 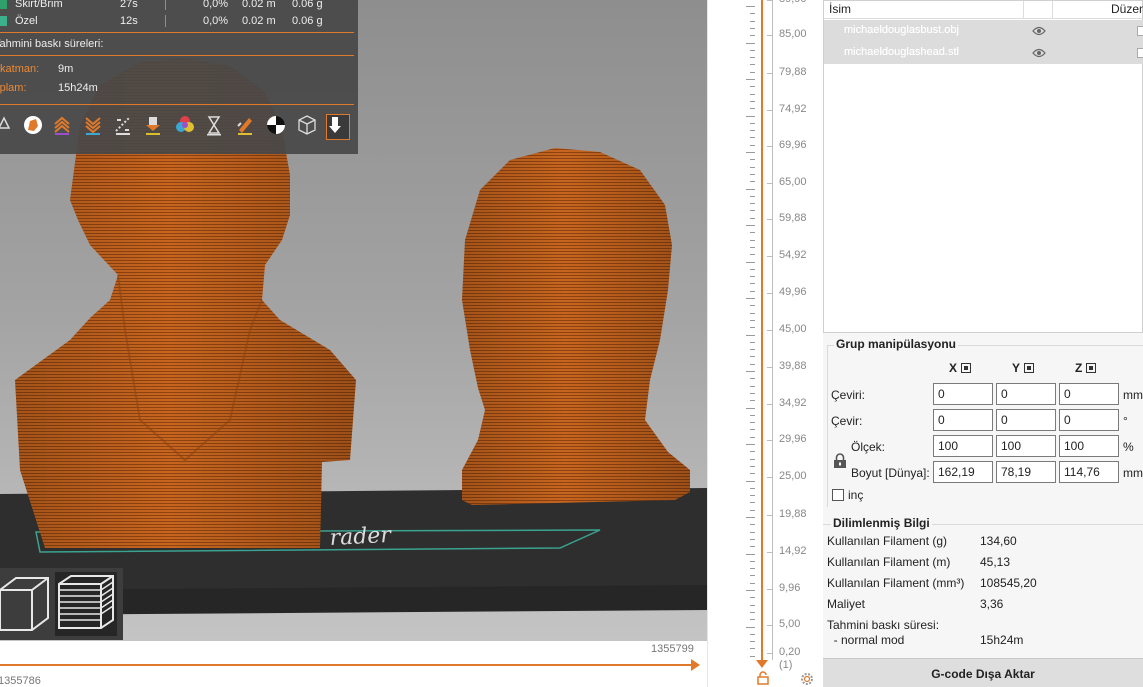 I want to click on size-x-input, so click(x=963, y=472).